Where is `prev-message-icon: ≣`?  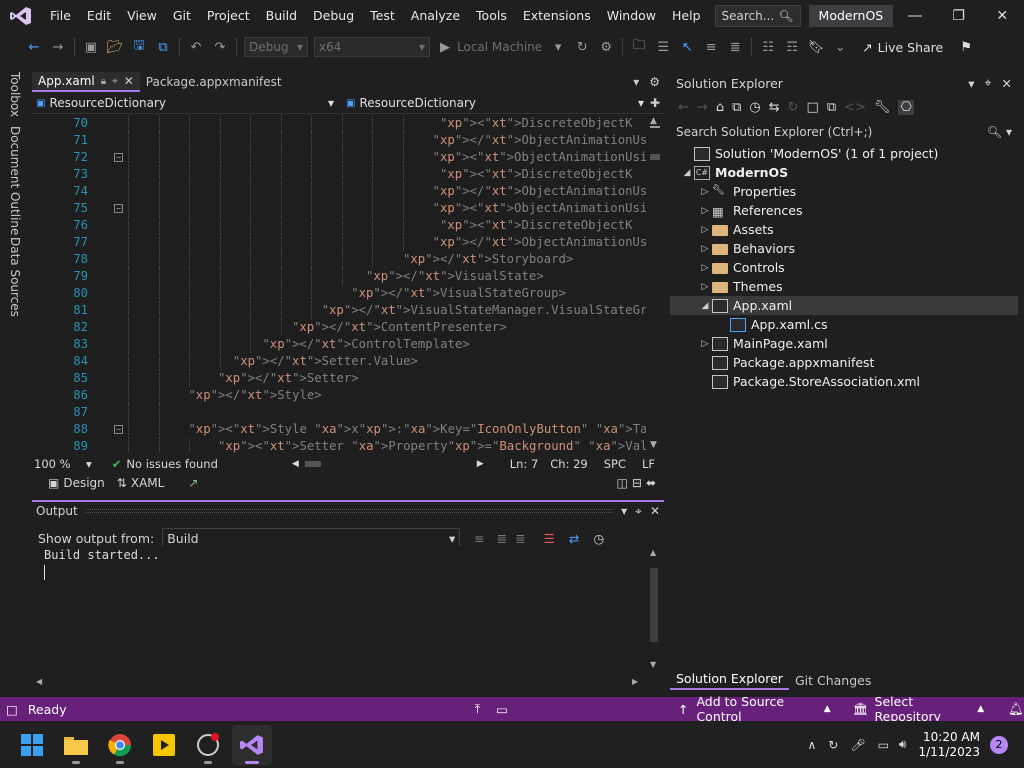
prev-message-icon: ≣ is located at coordinates (502, 538).